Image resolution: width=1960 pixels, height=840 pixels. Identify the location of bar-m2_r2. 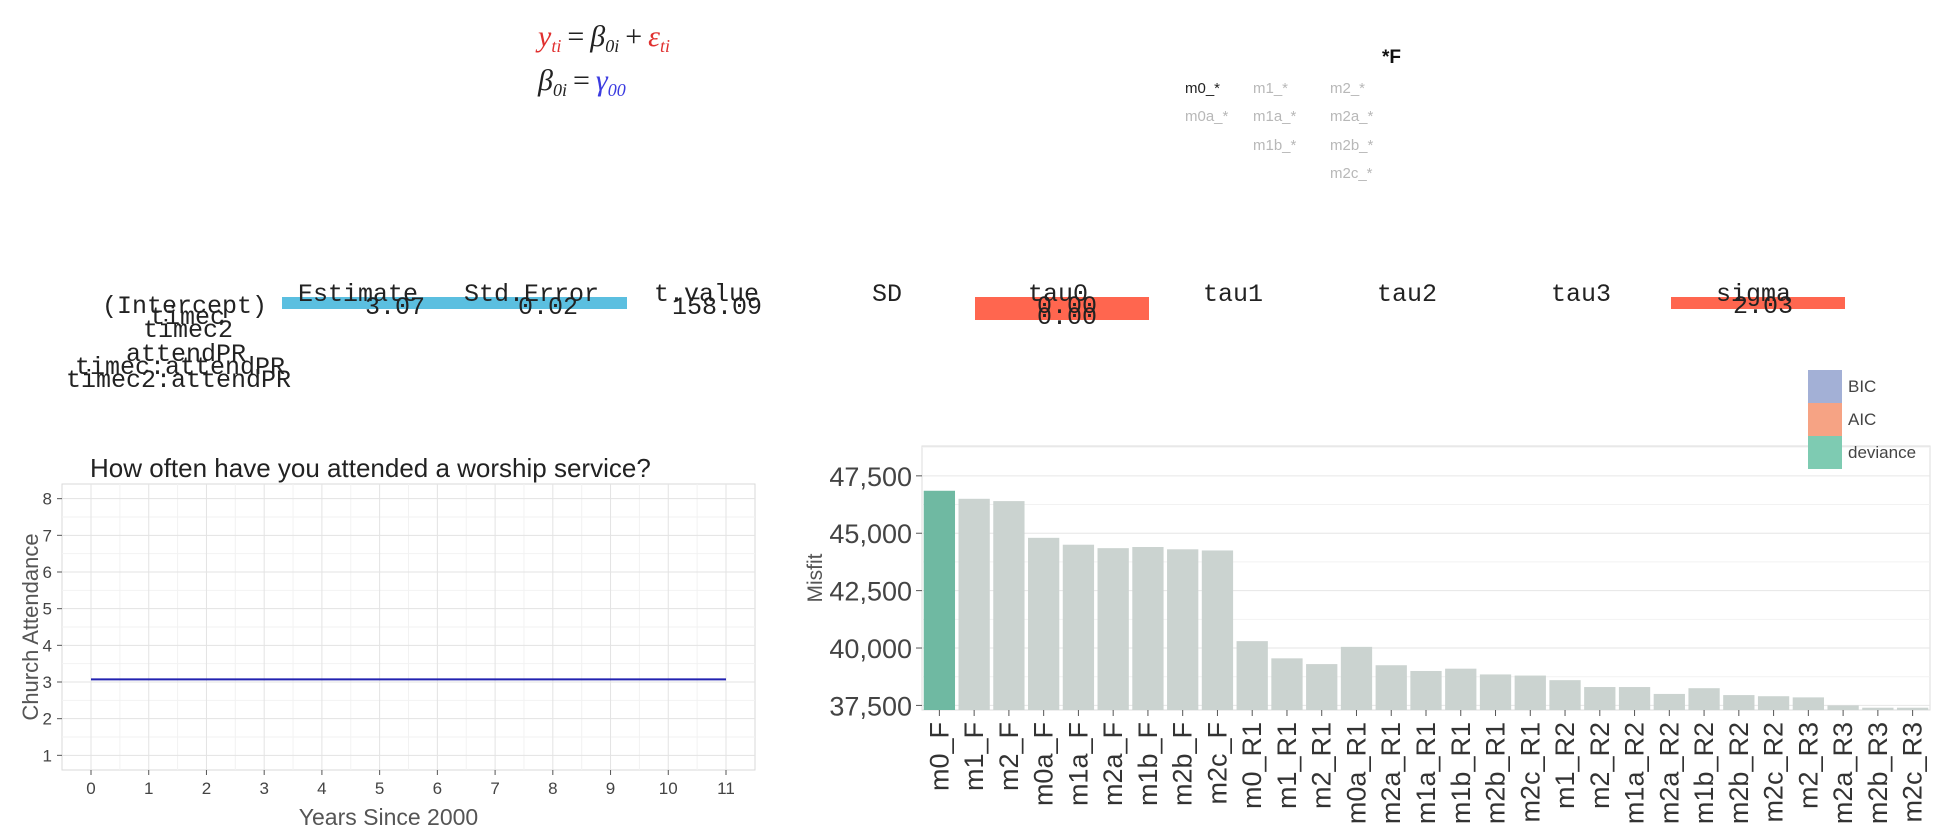
(1600, 698).